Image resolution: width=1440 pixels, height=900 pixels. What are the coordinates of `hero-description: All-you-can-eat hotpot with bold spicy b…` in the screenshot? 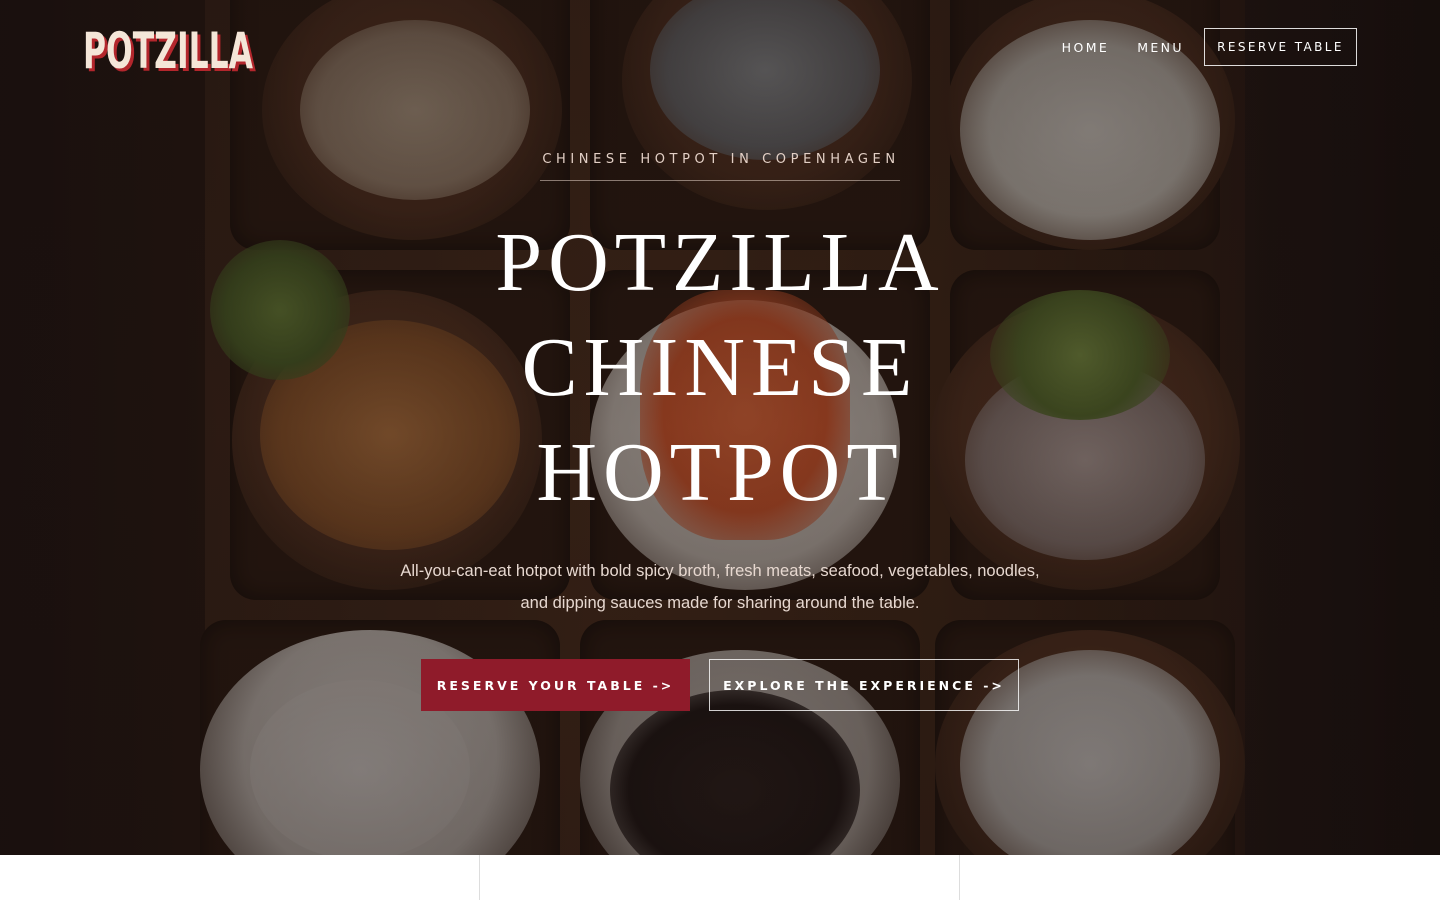 It's located at (720, 587).